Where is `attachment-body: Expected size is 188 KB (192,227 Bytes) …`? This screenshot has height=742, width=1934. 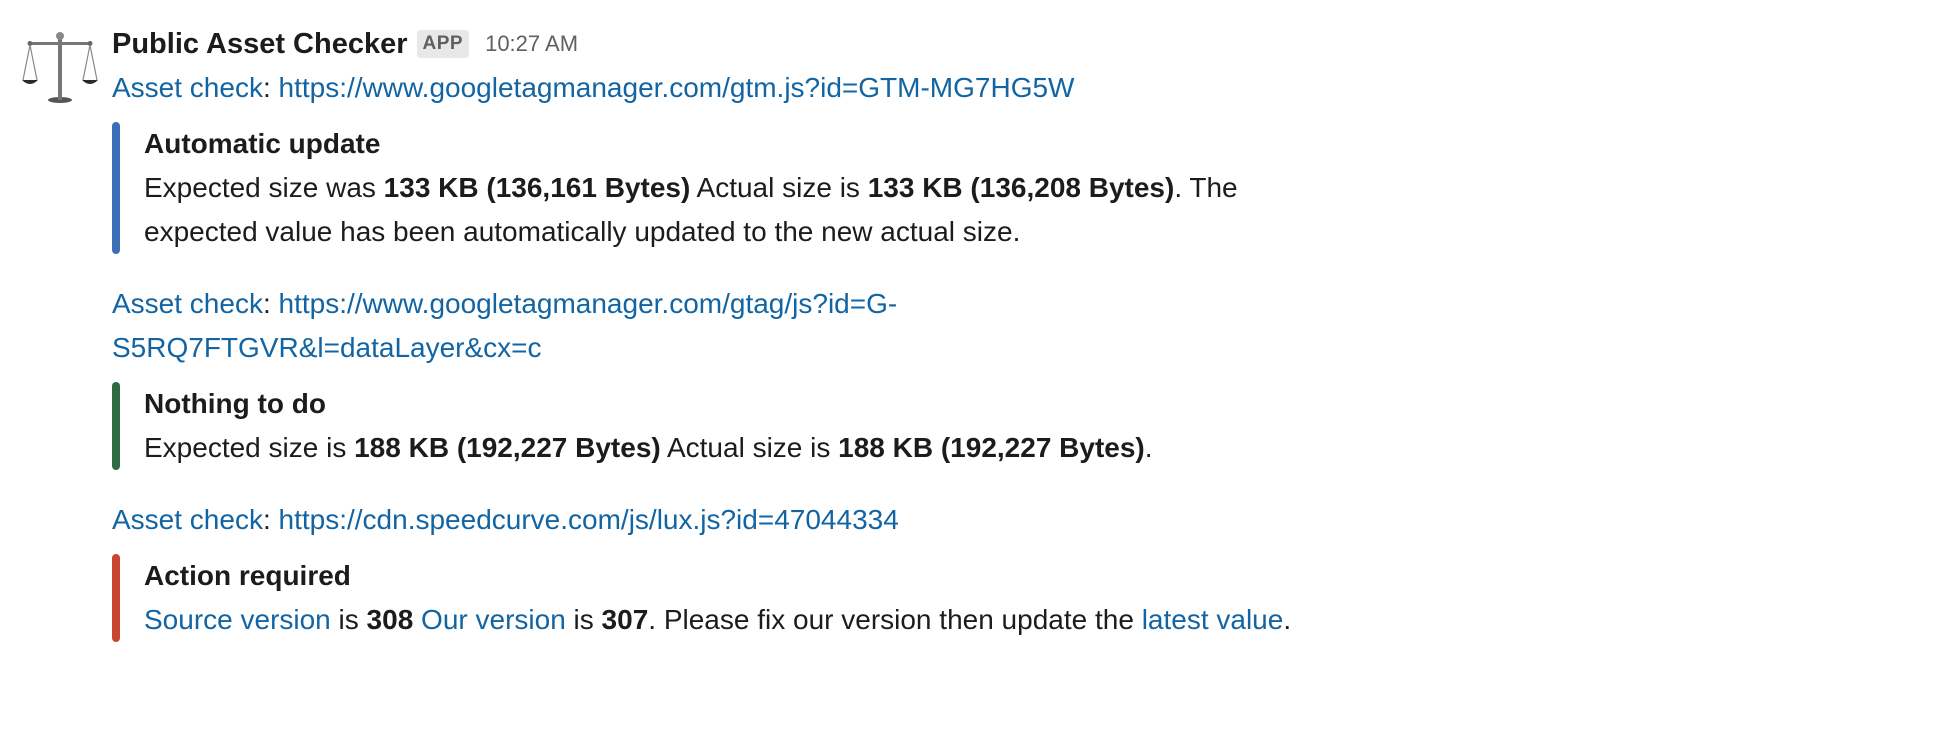 attachment-body: Expected size is 188 KB (192,227 Bytes) … is located at coordinates (764, 448).